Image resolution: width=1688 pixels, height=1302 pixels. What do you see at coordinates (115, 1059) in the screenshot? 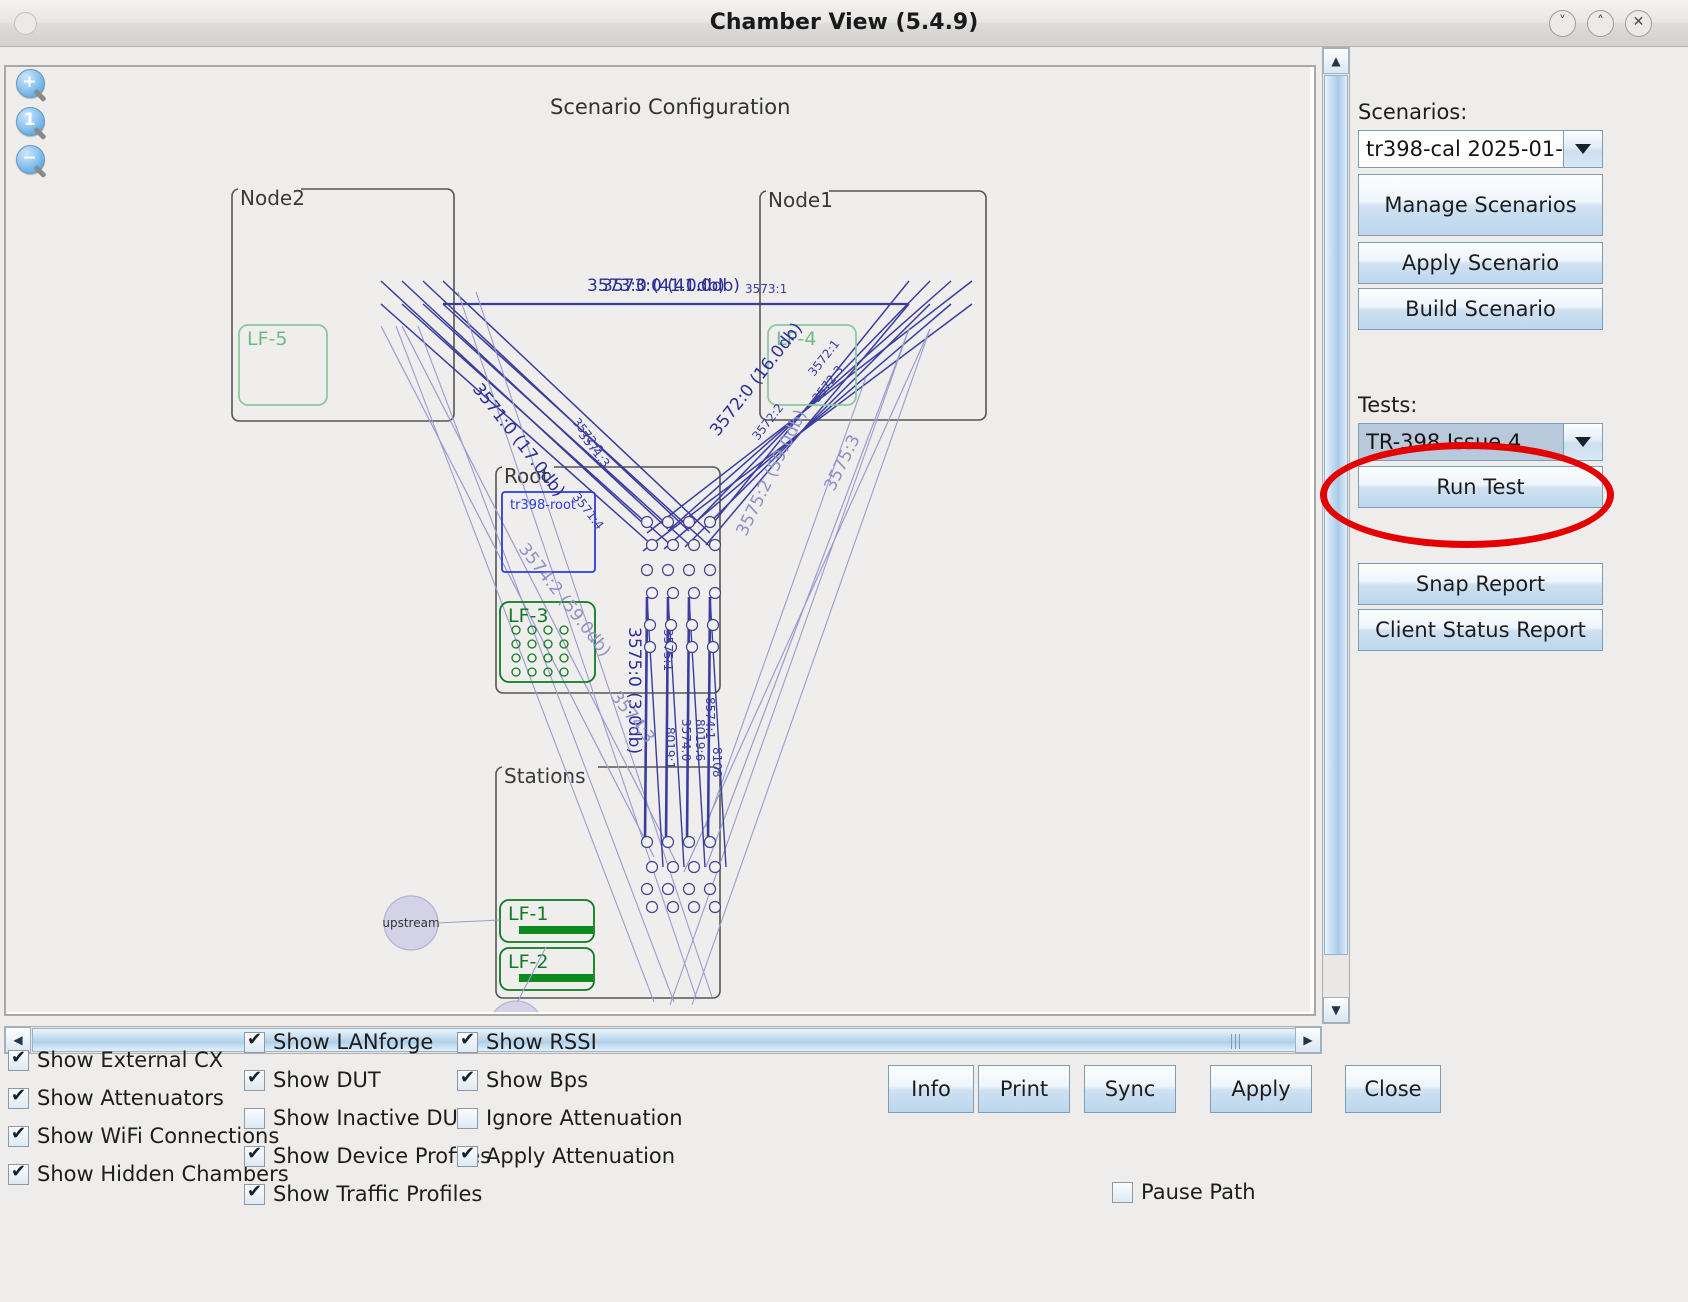
I see `option-show-external-cx: Show External CX` at bounding box center [115, 1059].